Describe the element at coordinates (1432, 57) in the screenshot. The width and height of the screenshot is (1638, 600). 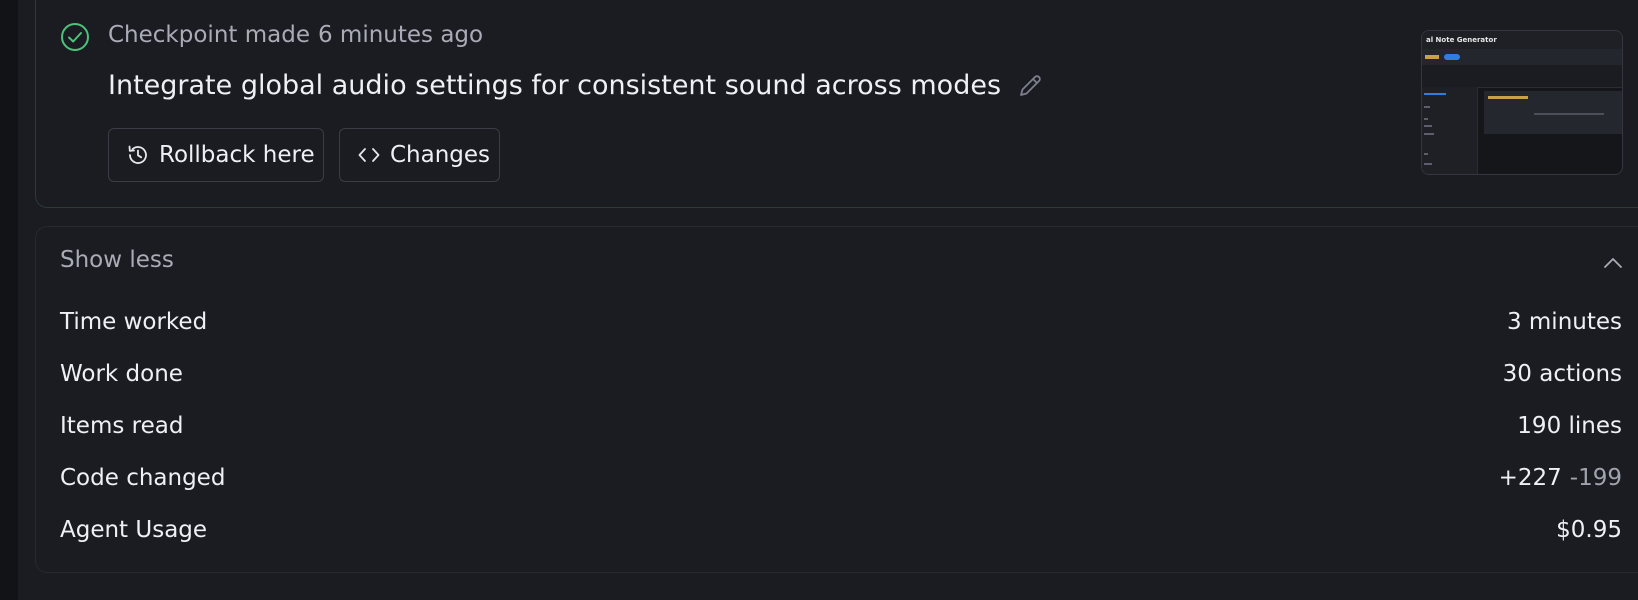
I see `thumbnail-toolbar-mark` at that location.